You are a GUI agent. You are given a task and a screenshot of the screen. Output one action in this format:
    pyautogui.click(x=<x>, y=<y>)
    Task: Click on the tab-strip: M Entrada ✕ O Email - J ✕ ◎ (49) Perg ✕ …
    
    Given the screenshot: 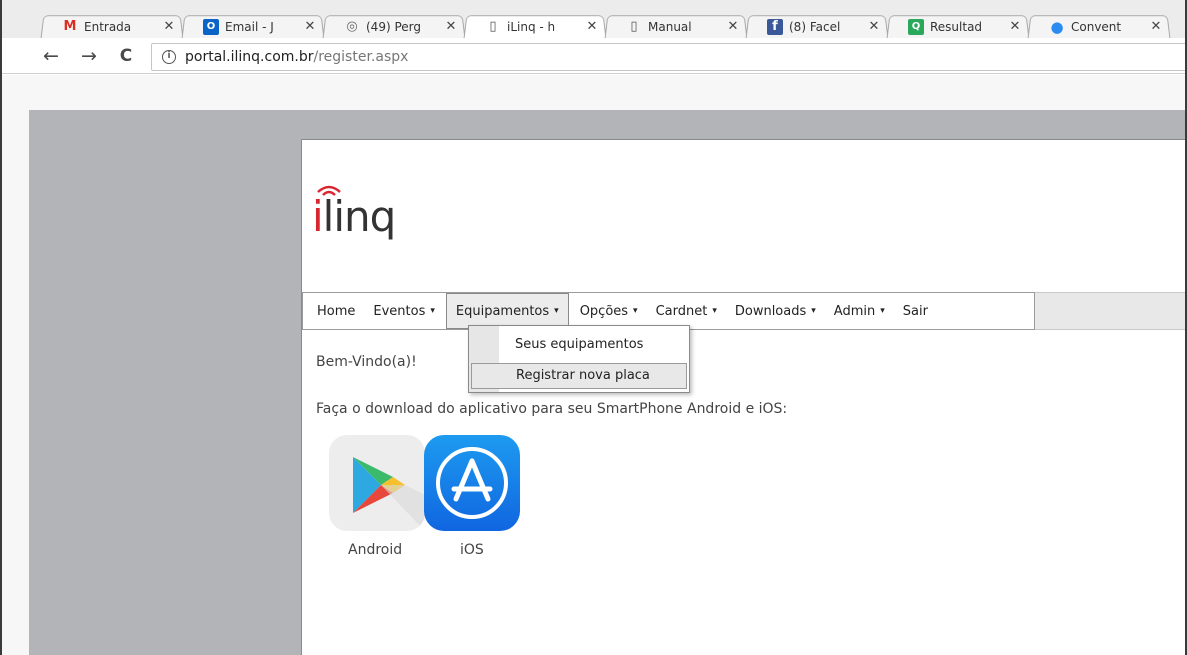 What is the action you would take?
    pyautogui.click(x=593, y=19)
    